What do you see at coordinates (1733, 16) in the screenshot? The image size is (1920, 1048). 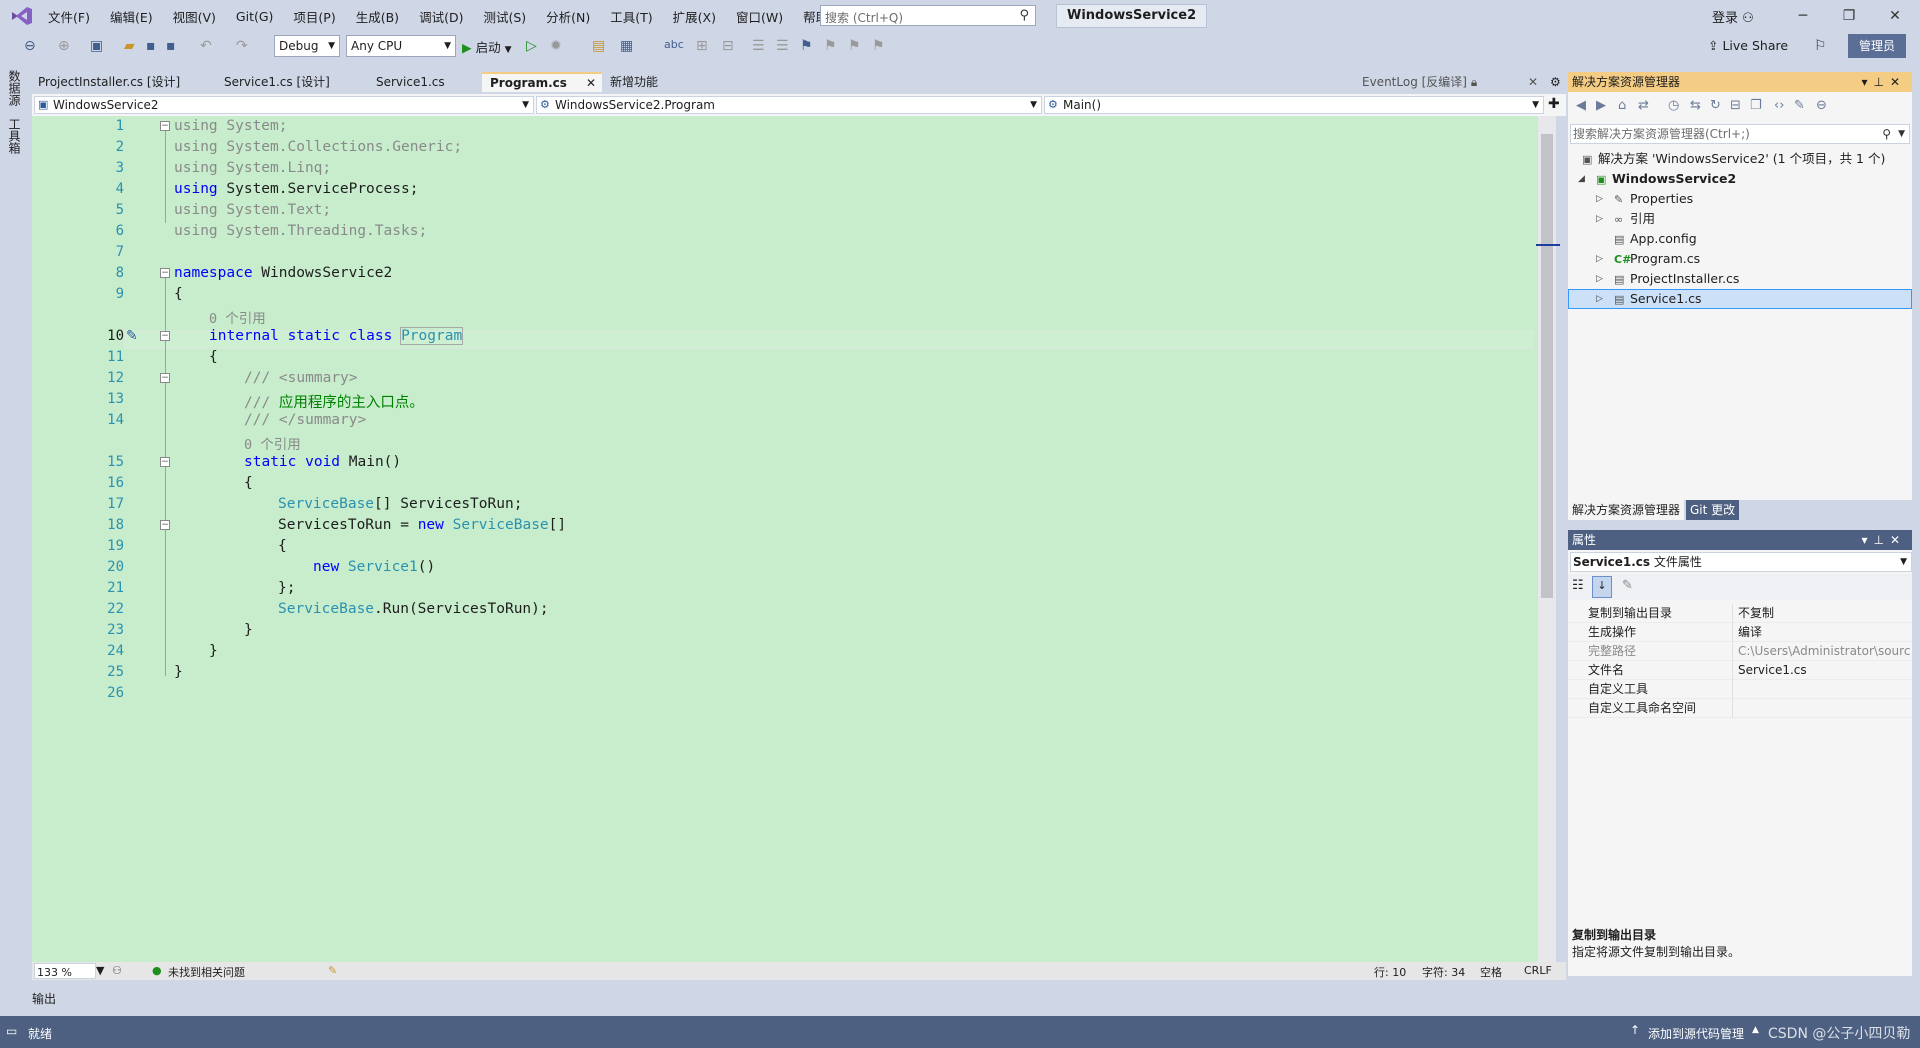 I see `sign-in-button: 登录 ⚇` at bounding box center [1733, 16].